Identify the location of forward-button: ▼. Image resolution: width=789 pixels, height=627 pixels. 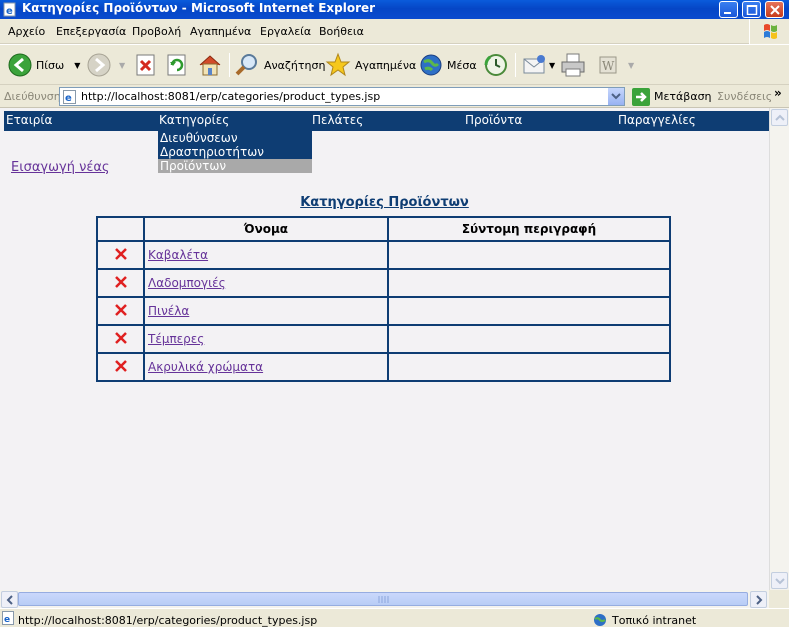
(106, 65).